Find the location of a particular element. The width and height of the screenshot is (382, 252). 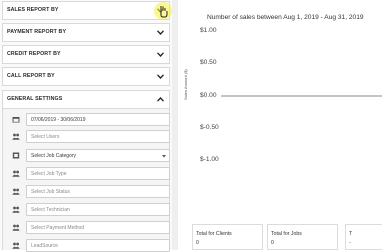

section-call-report-by: CALL REPORT BY is located at coordinates (86, 76).